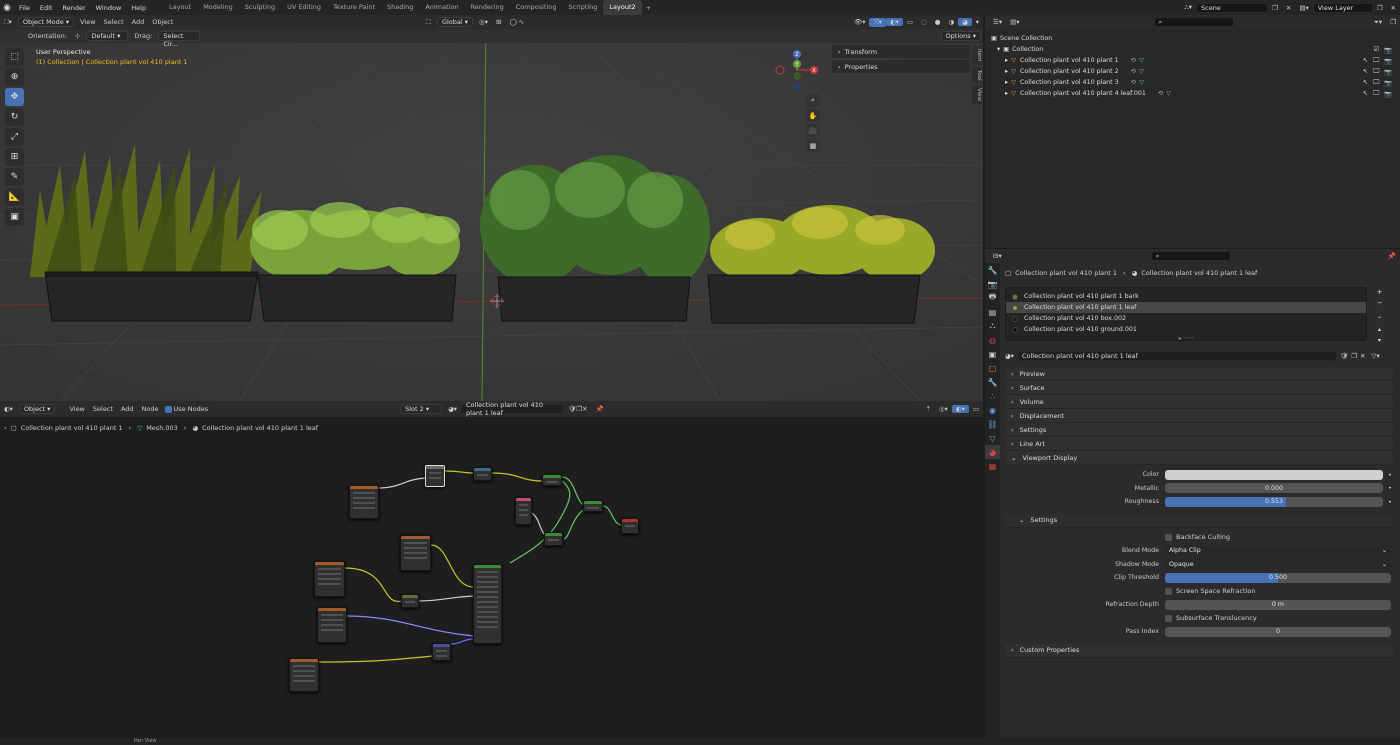  I want to click on menu-help: Help, so click(138, 8).